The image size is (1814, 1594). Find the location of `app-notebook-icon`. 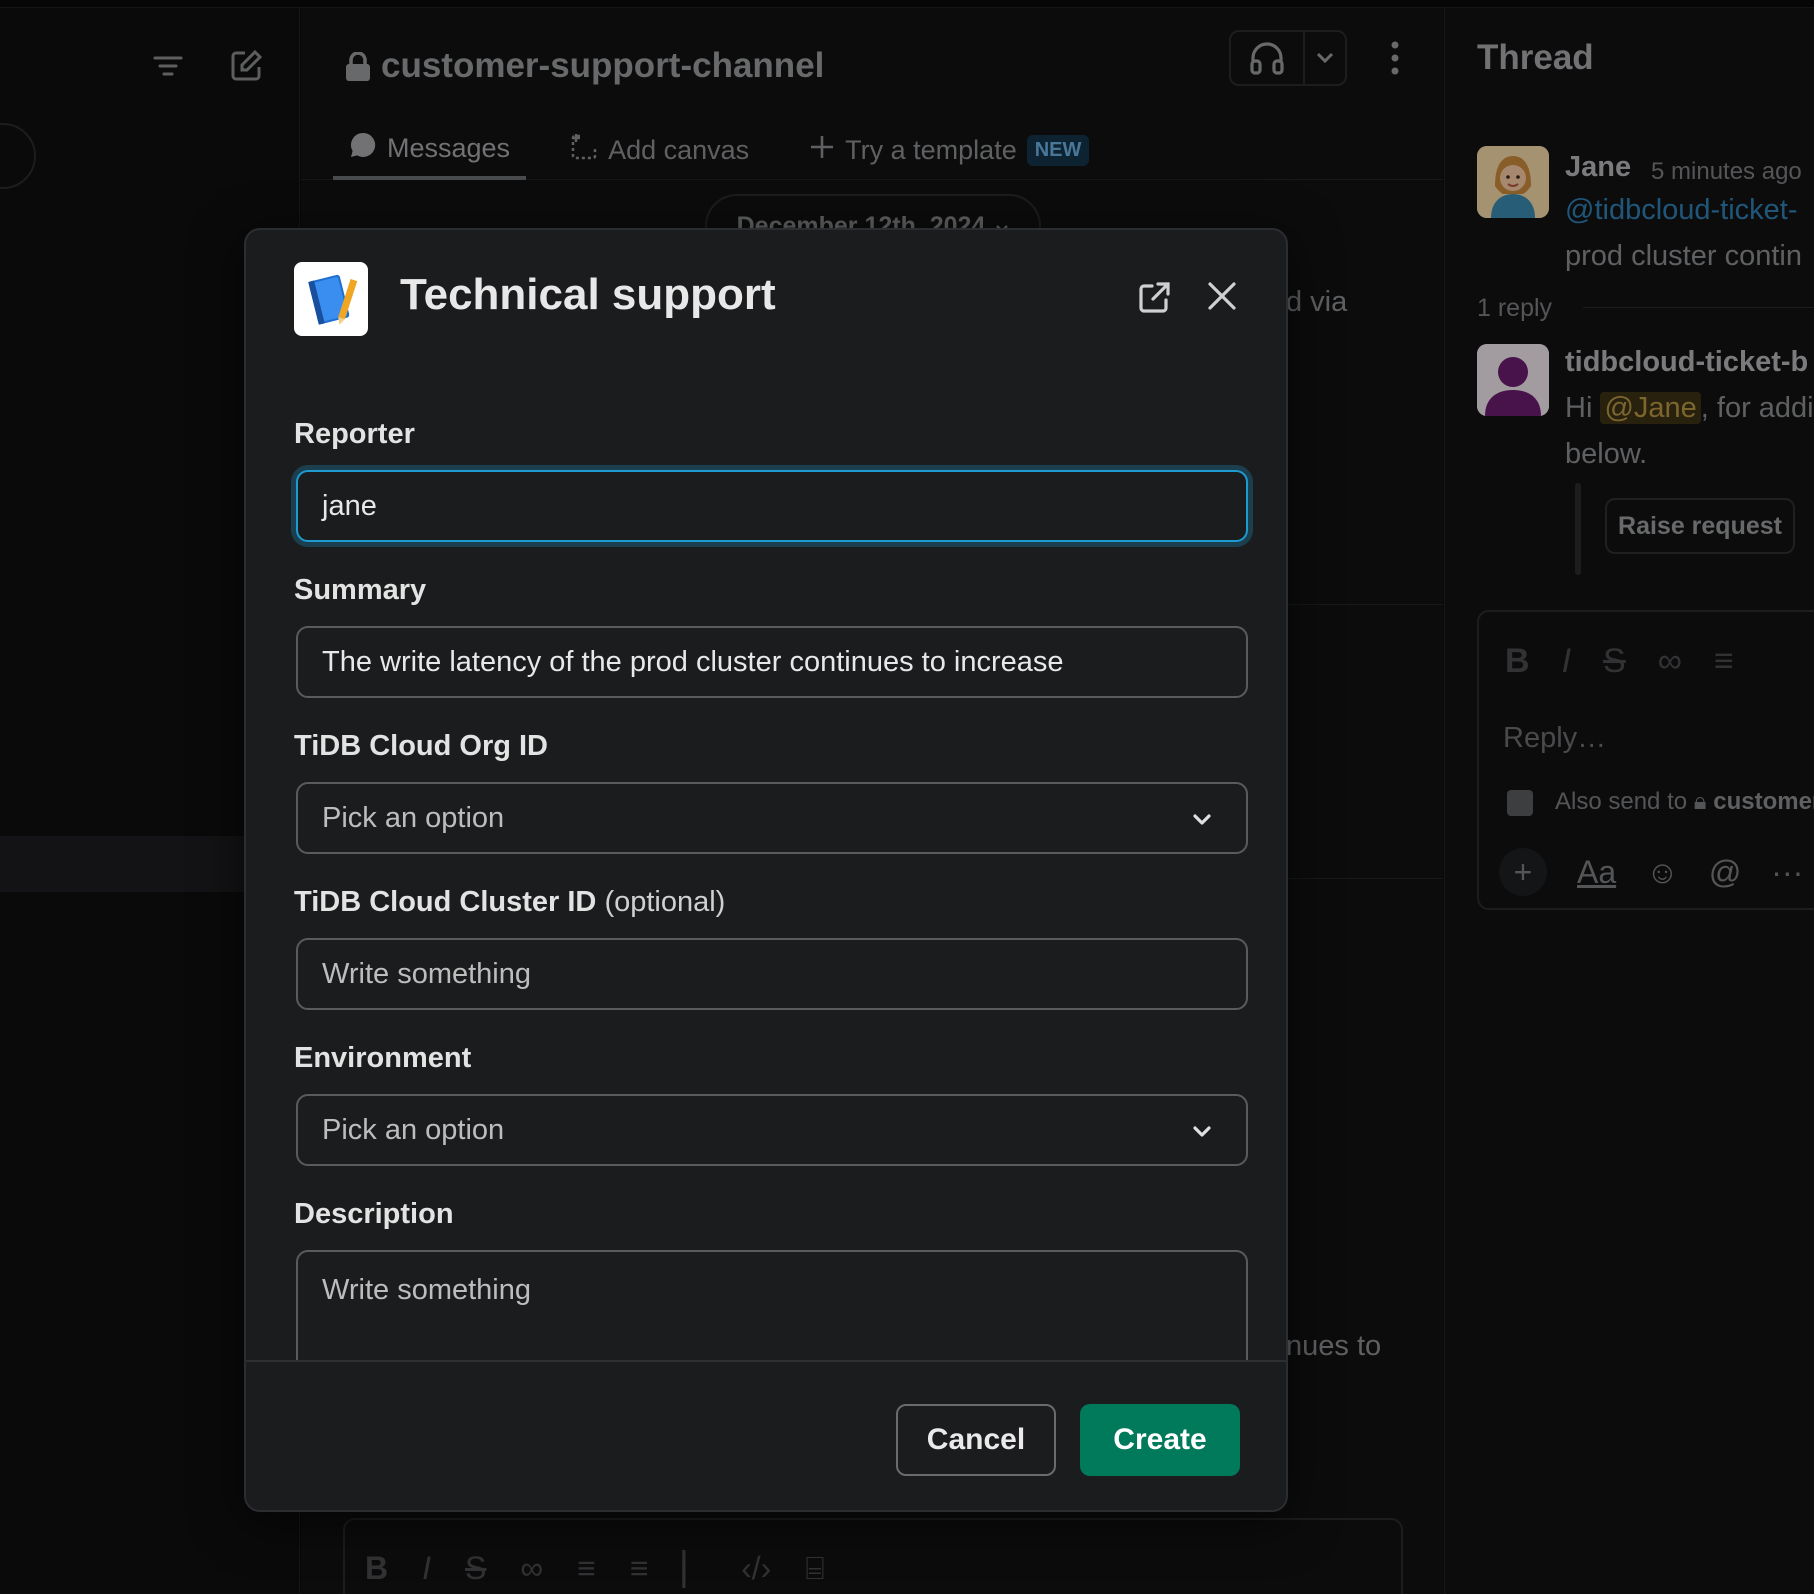

app-notebook-icon is located at coordinates (331, 299).